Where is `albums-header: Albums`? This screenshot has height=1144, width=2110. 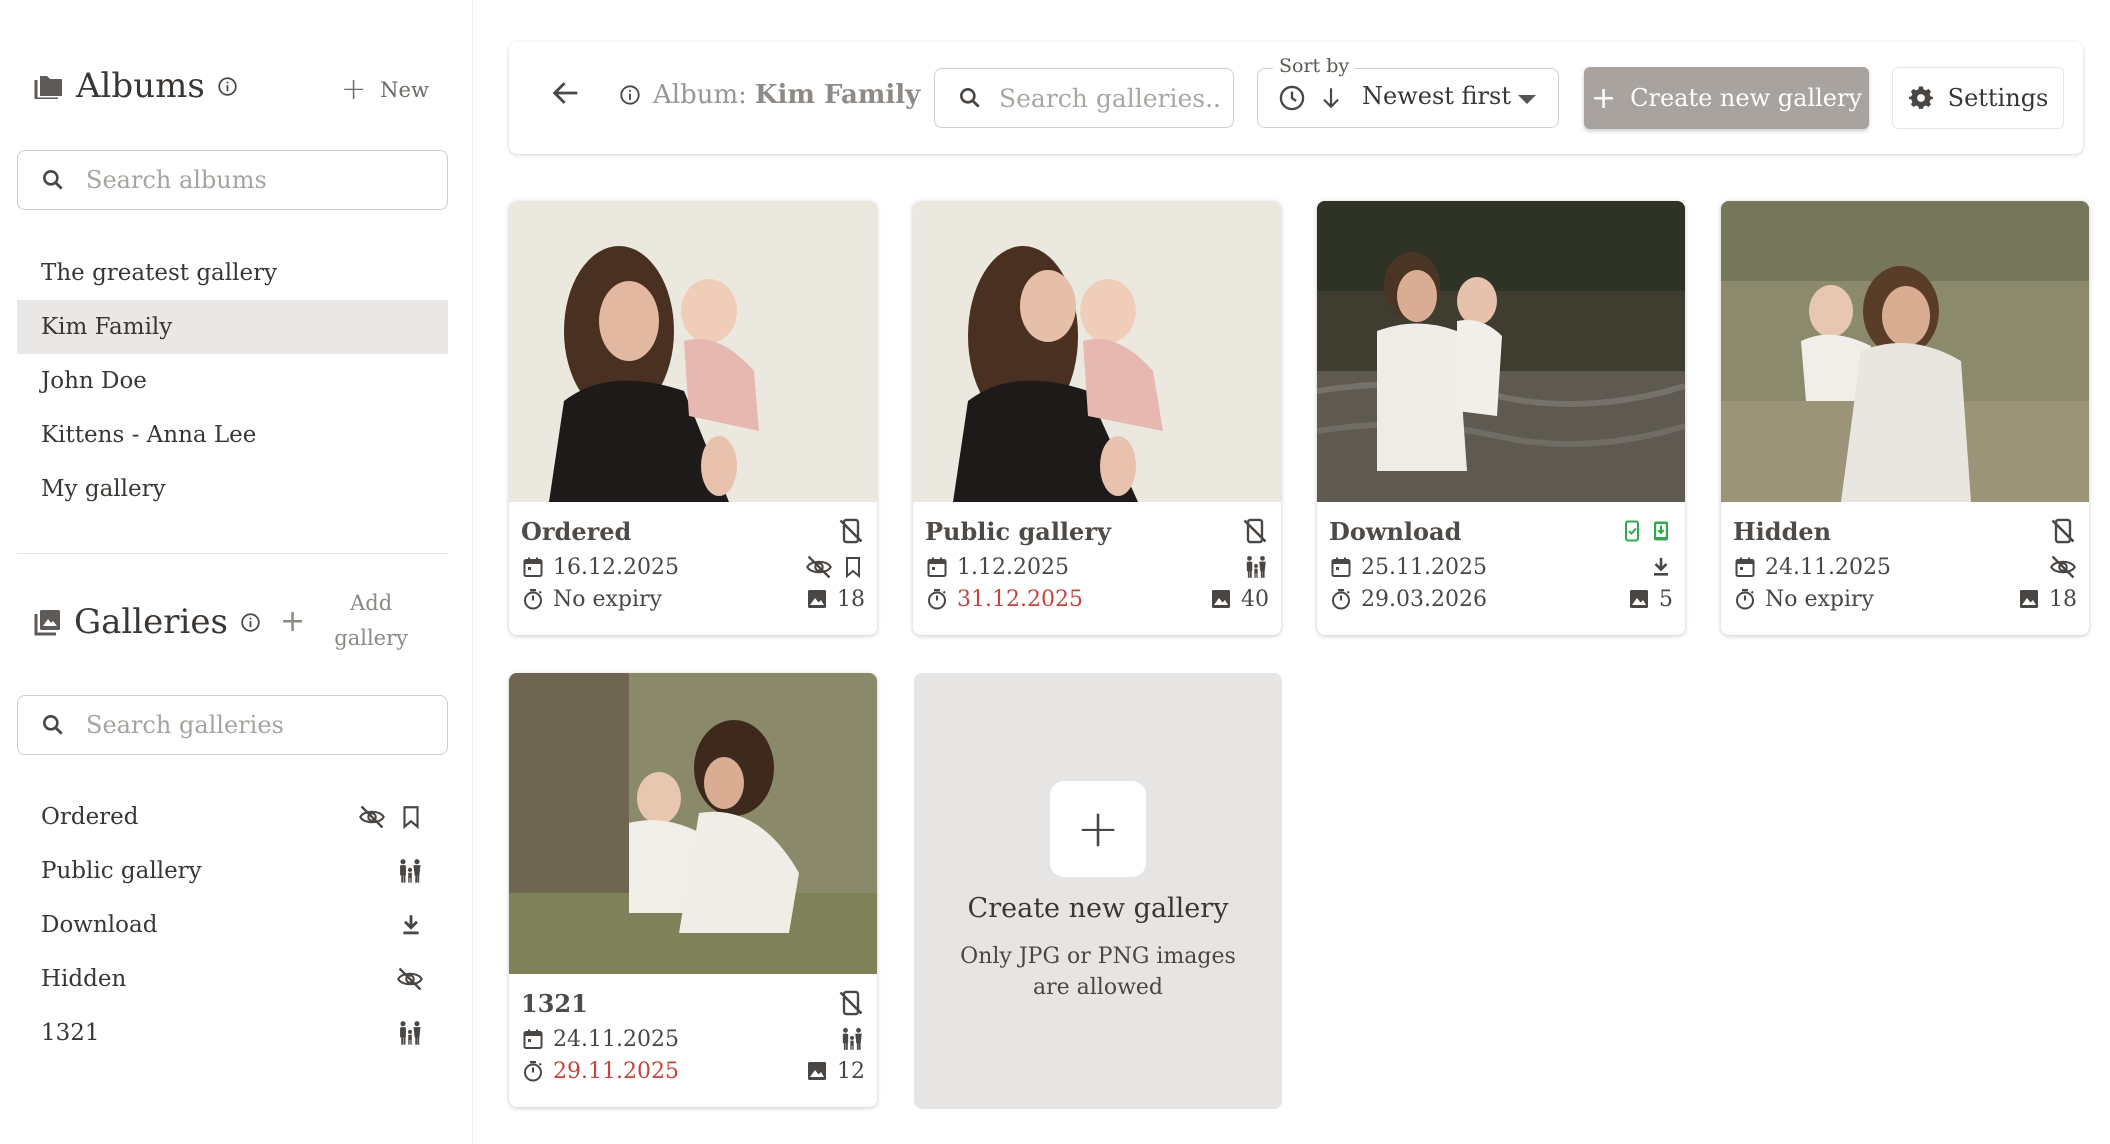
albums-header: Albums is located at coordinates (136, 86).